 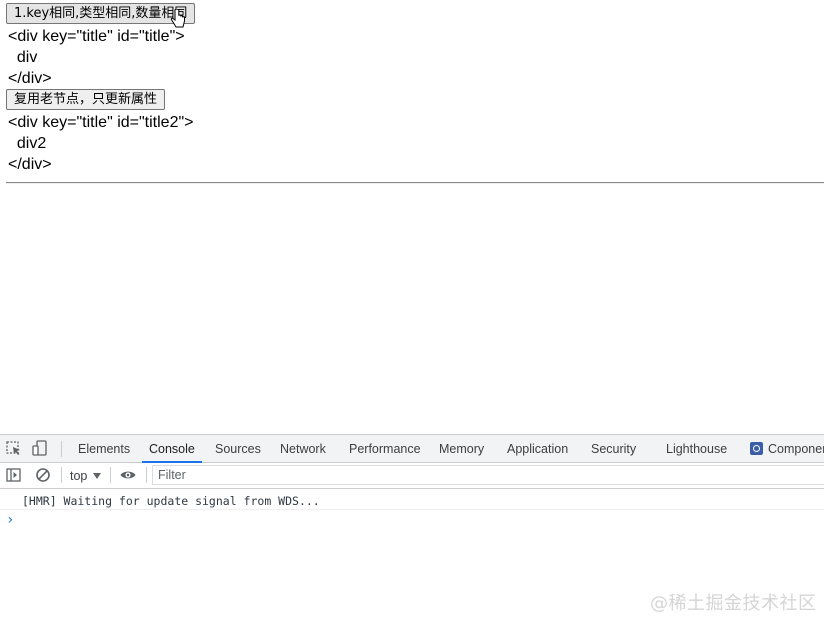 What do you see at coordinates (14, 475) in the screenshot?
I see `show-sidebar-icon` at bounding box center [14, 475].